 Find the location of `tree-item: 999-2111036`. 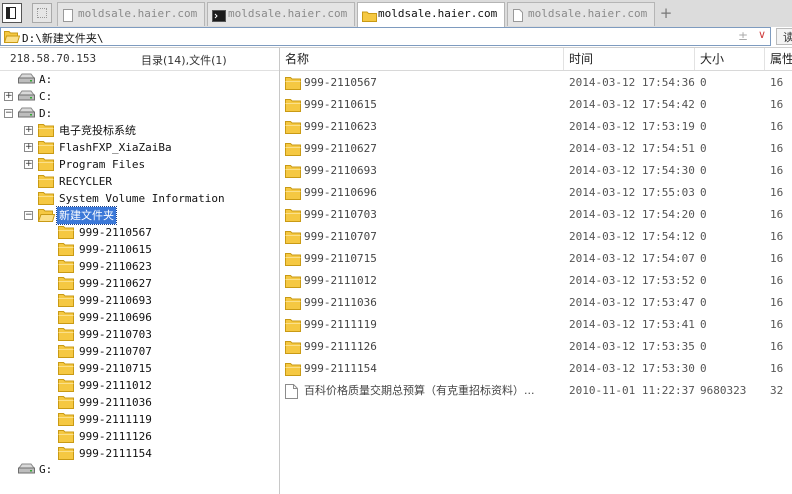

tree-item: 999-2111036 is located at coordinates (139, 402).